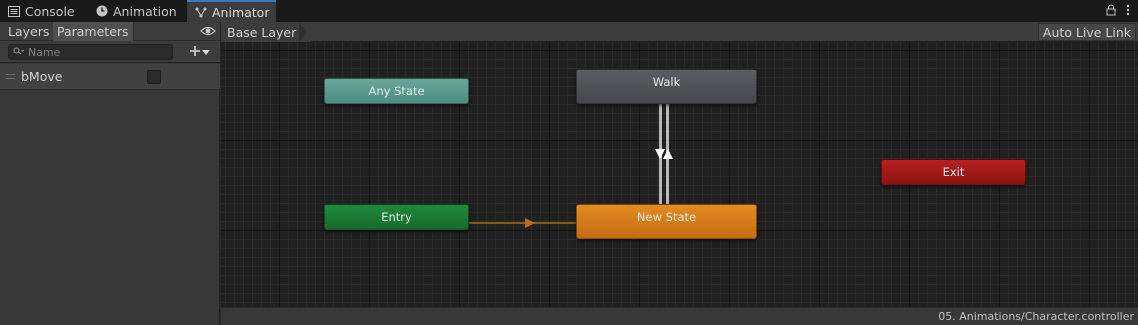 Image resolution: width=1138 pixels, height=325 pixels. I want to click on state-entry: Entry, so click(396, 217).